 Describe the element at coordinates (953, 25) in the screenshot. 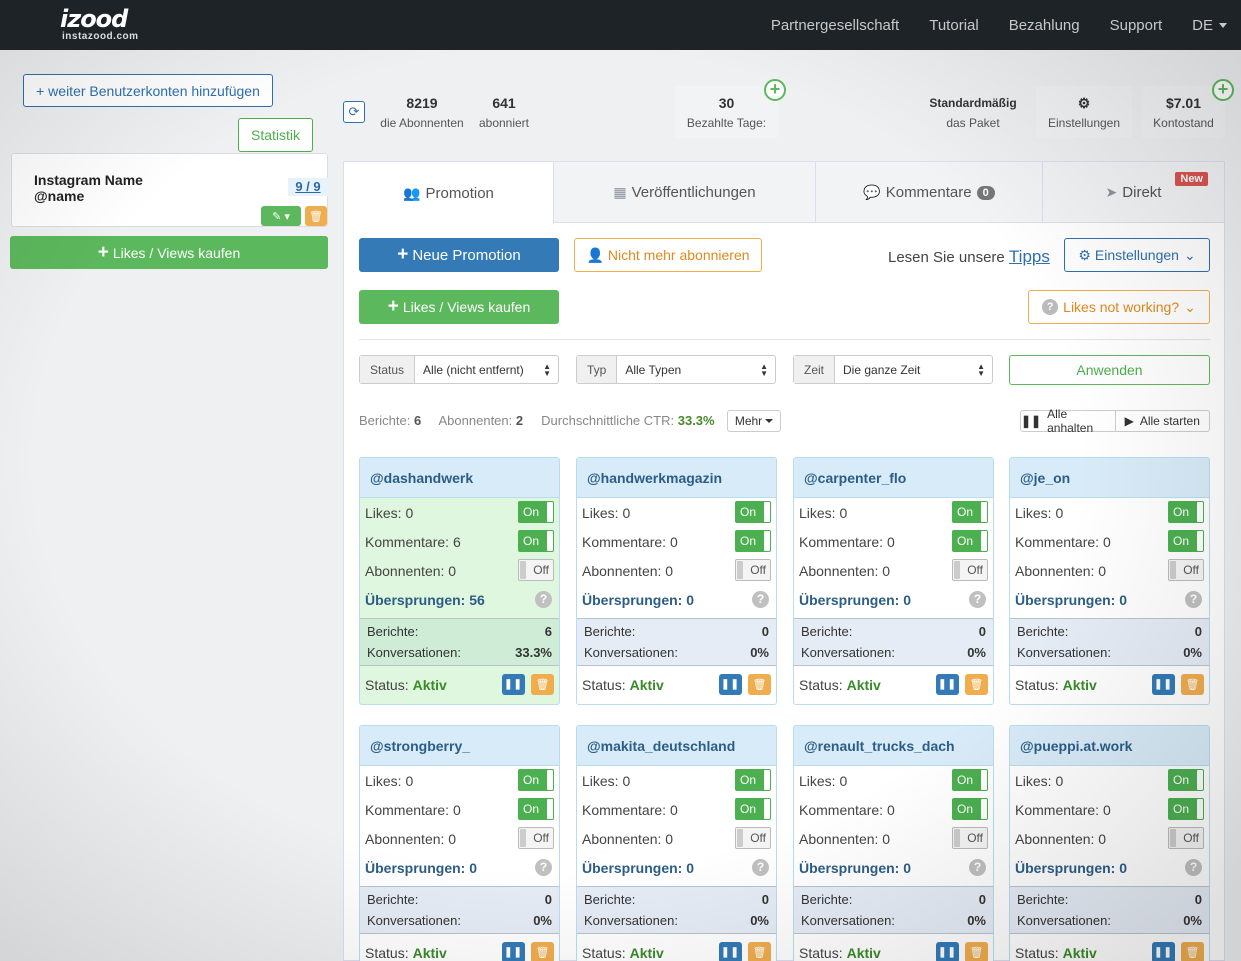

I see `nav-link-tutorial: Tutorial` at that location.